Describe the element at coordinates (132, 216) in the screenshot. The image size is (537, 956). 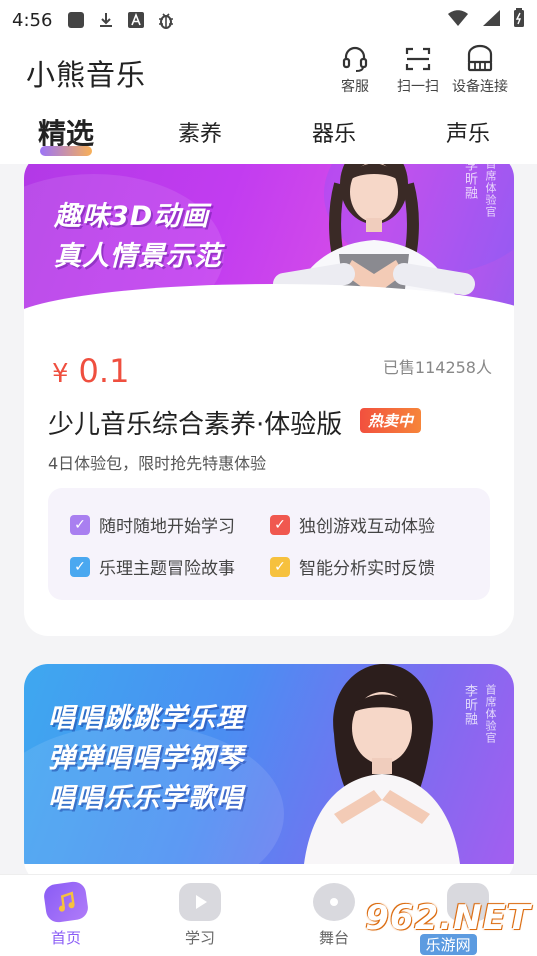
I see `banner-headline-1: 趣味3D动画` at that location.